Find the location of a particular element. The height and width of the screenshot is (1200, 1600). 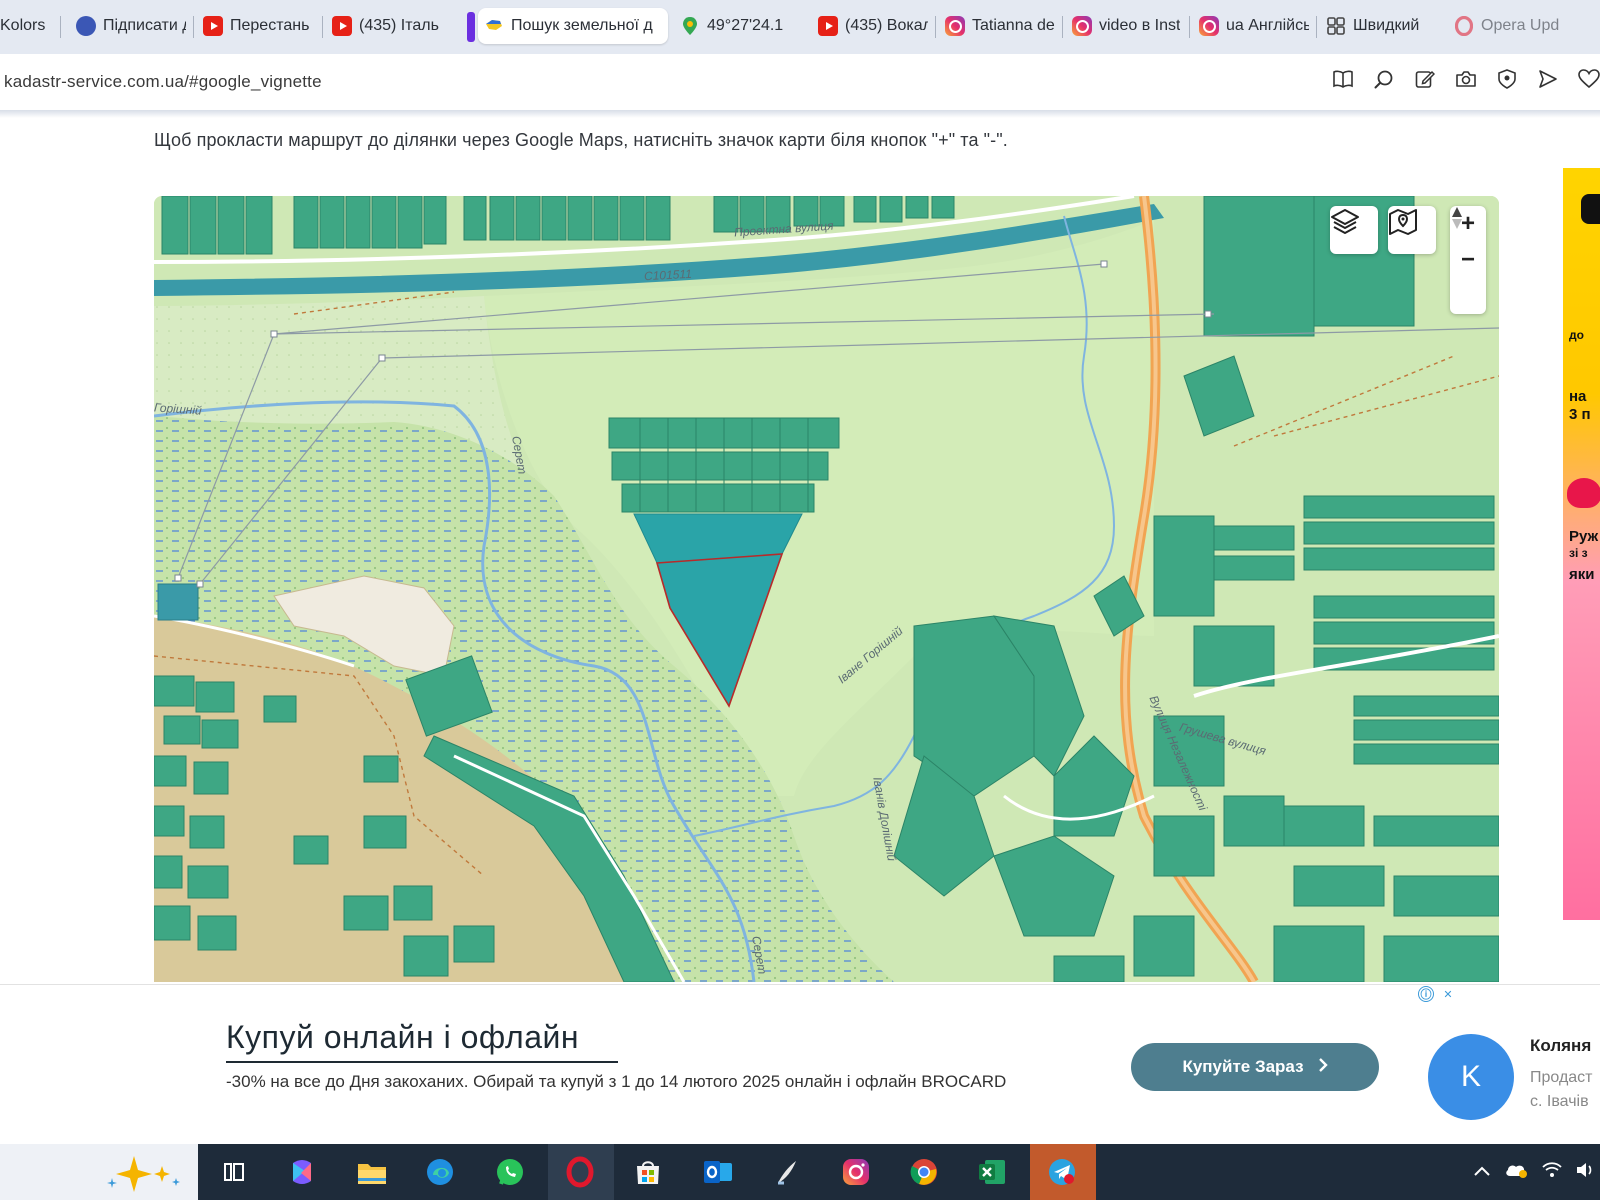

tab-title: Підписати д is located at coordinates (144, 25).